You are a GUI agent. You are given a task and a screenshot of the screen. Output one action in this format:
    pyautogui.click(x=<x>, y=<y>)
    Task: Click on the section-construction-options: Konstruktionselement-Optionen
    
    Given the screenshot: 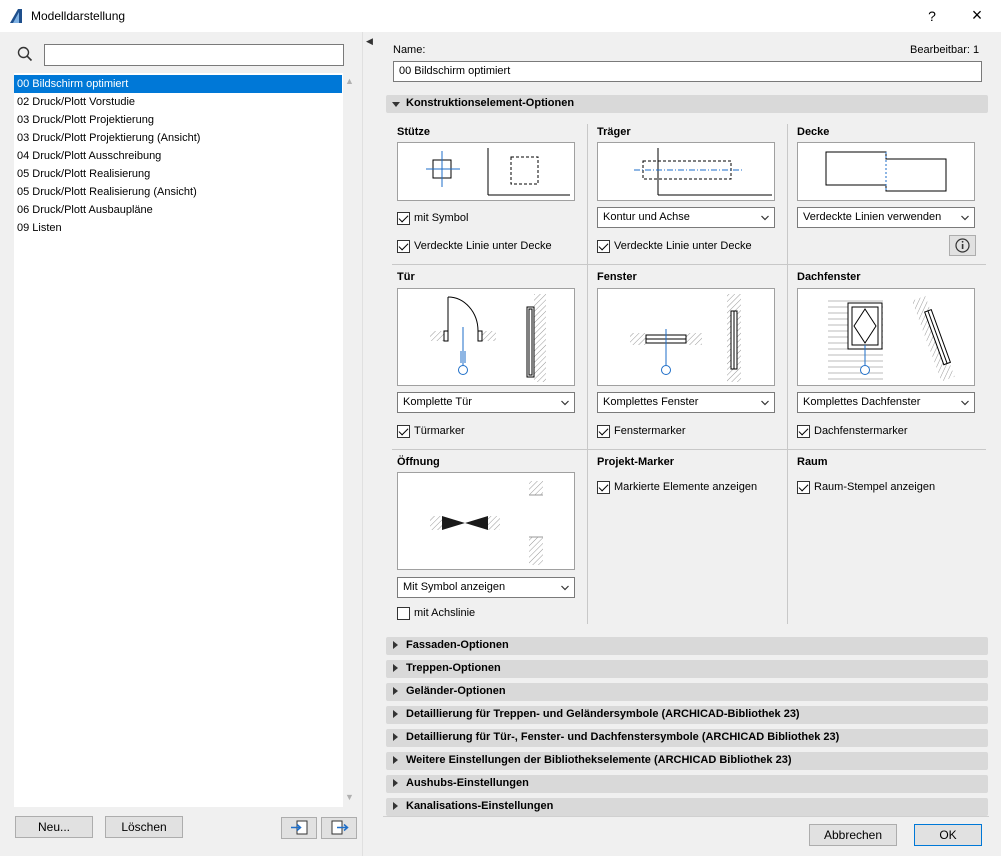 What is the action you would take?
    pyautogui.click(x=687, y=104)
    